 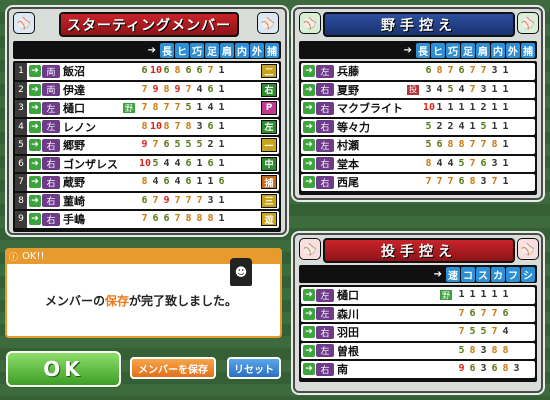 What do you see at coordinates (498, 50) in the screenshot?
I see `bench-header-col-5: 内` at bounding box center [498, 50].